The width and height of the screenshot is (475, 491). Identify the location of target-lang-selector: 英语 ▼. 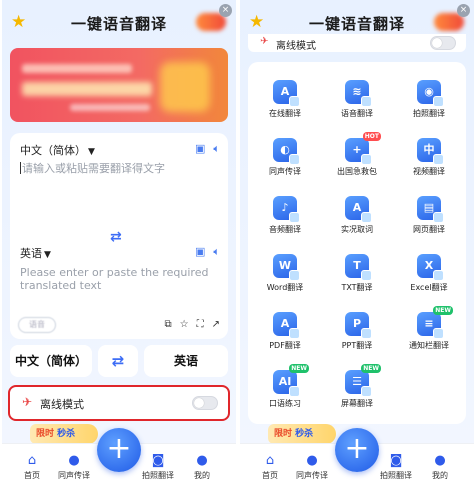
(35, 253).